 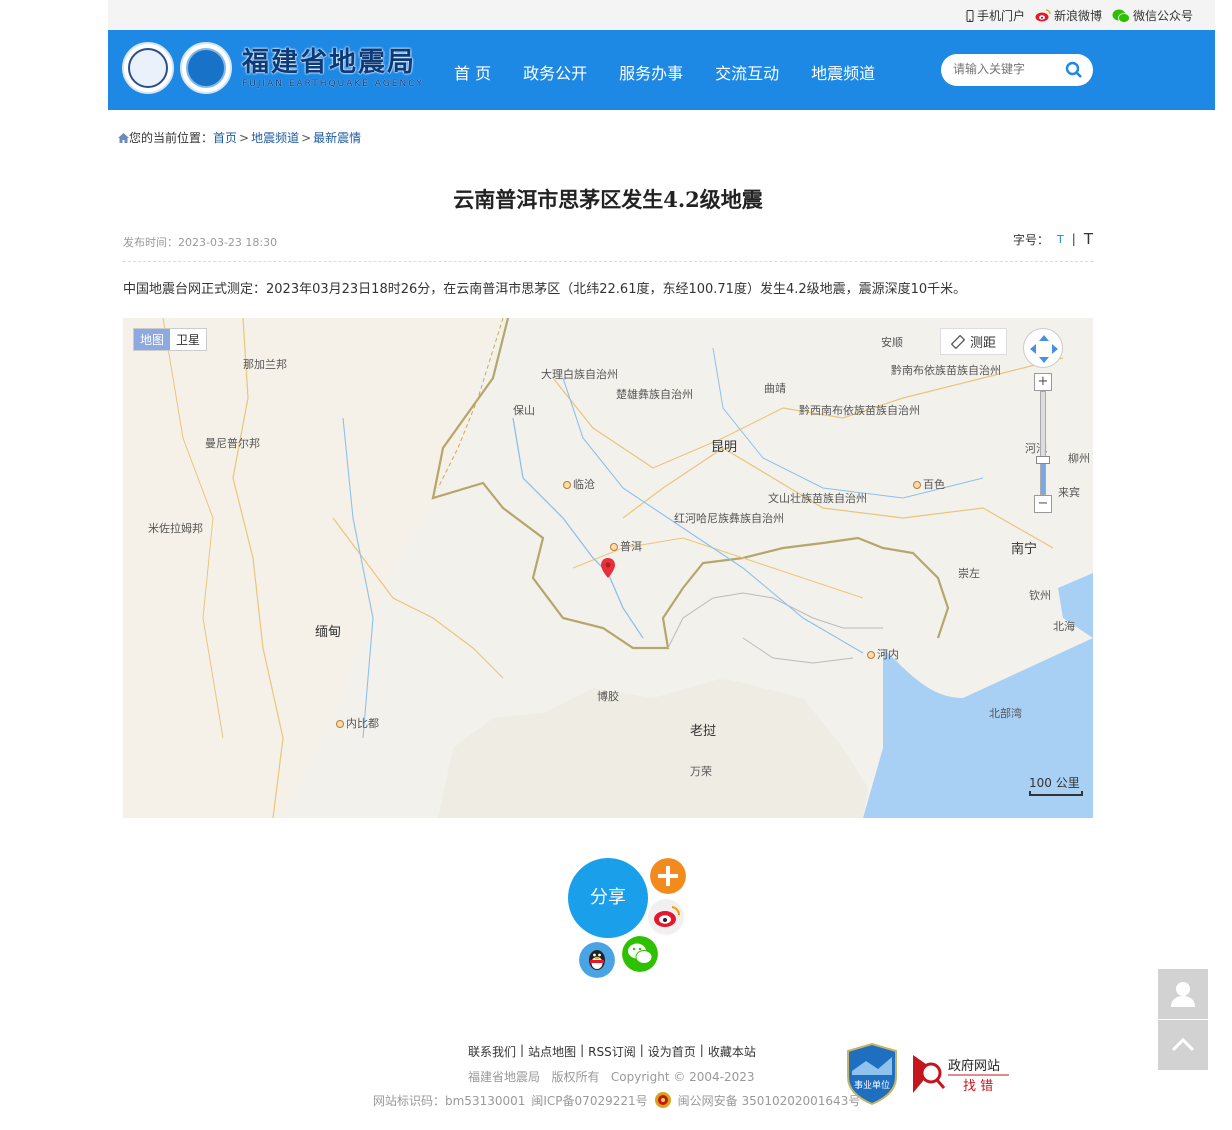 I want to click on site-id: 网站标识码：bm53130001, so click(x=449, y=1100).